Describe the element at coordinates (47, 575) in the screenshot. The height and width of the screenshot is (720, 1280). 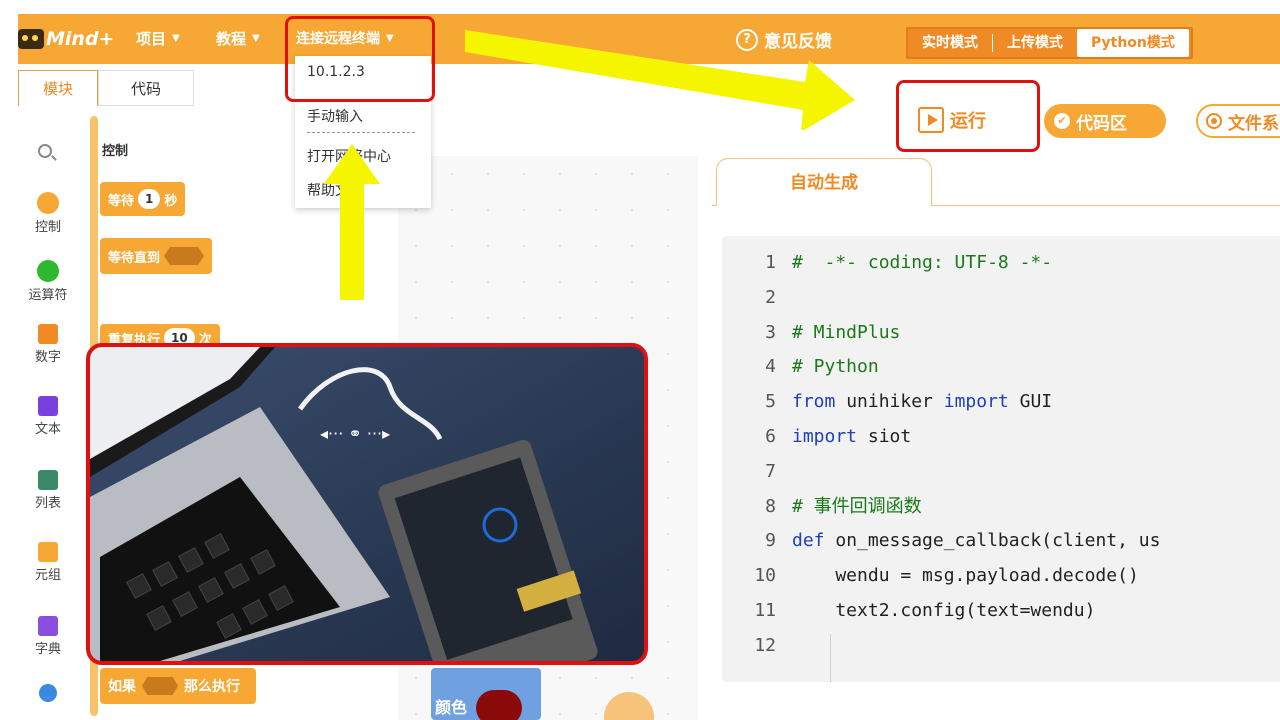
I see `category-label: 元组` at that location.